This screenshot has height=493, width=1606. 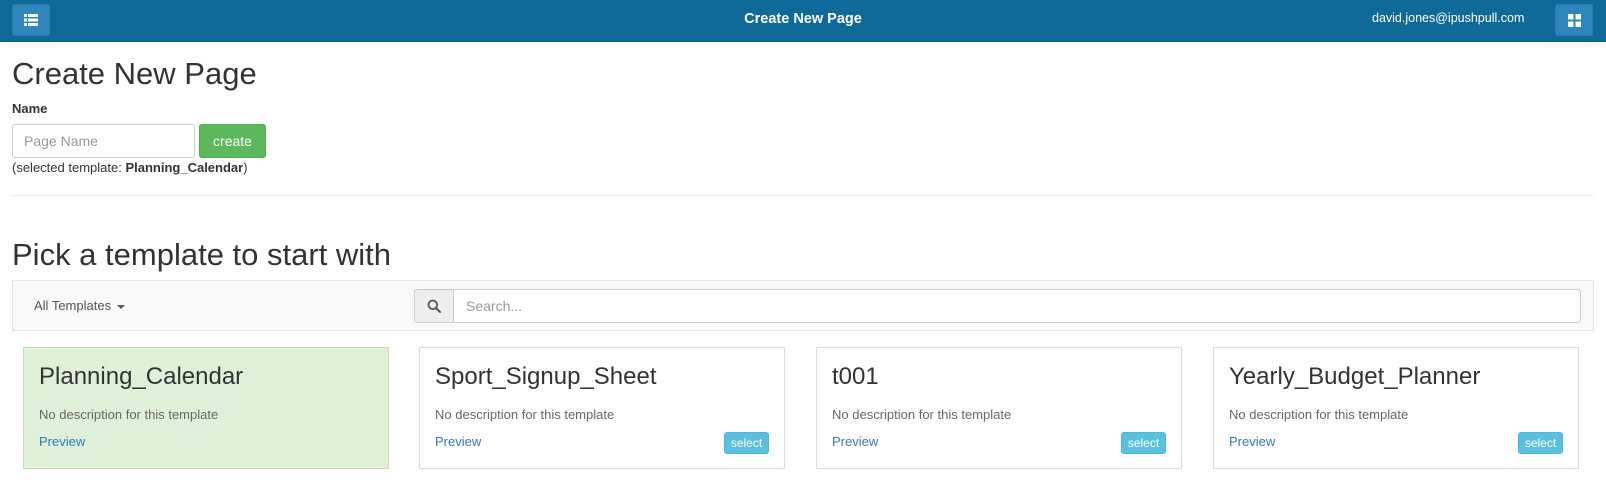 What do you see at coordinates (202, 254) in the screenshot?
I see `templates-heading: Pick a template to start with` at bounding box center [202, 254].